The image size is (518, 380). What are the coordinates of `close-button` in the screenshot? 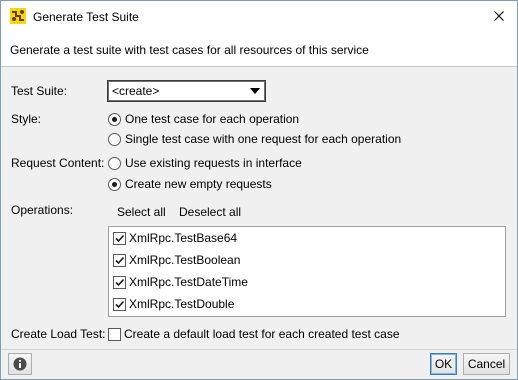 It's located at (499, 16).